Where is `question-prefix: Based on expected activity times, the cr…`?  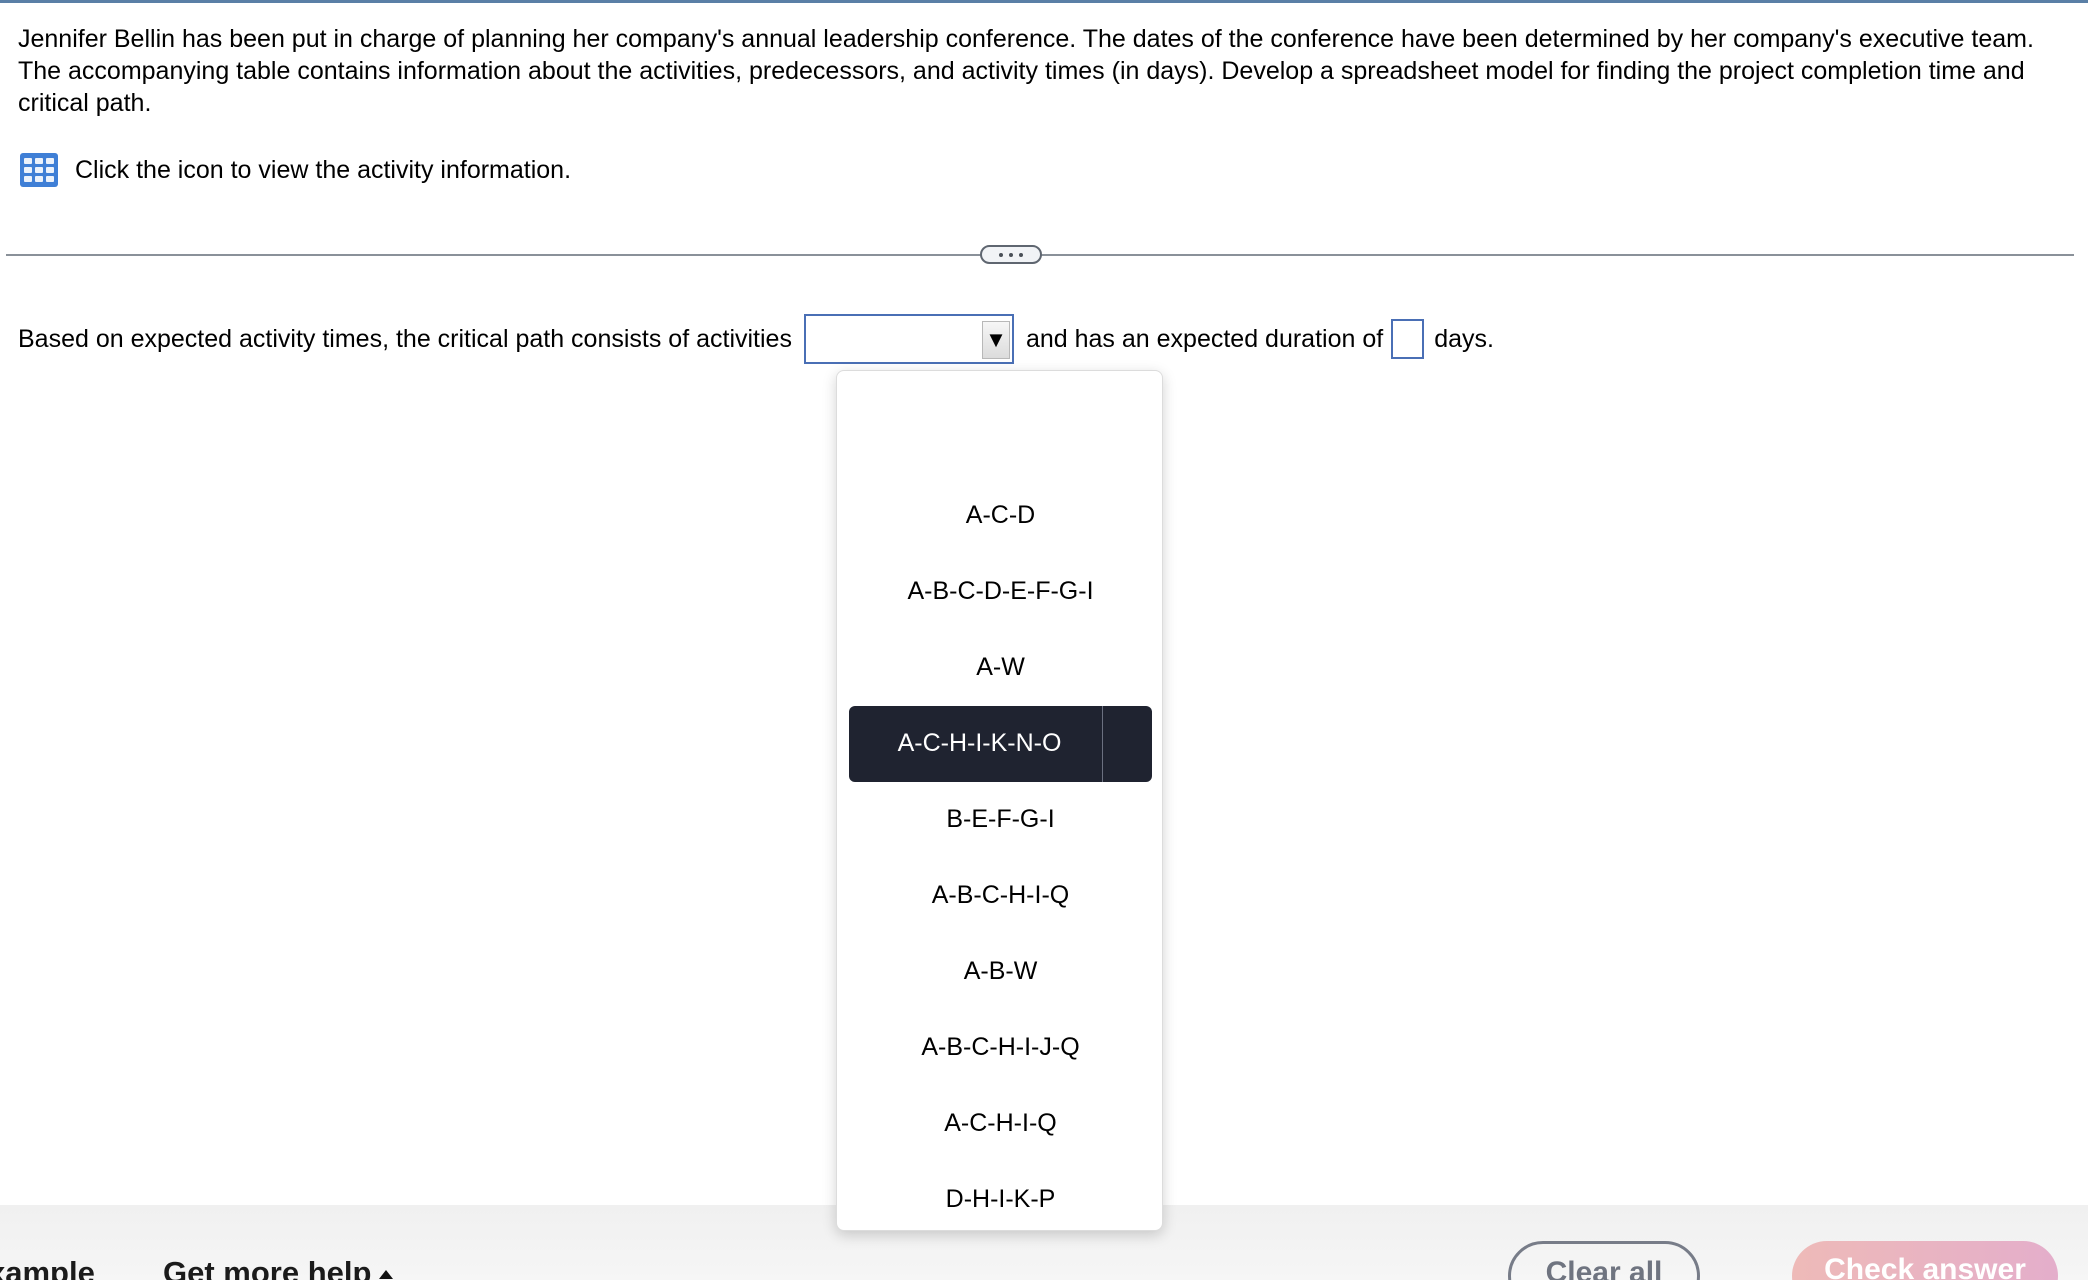
question-prefix: Based on expected activity times, the cr… is located at coordinates (405, 338).